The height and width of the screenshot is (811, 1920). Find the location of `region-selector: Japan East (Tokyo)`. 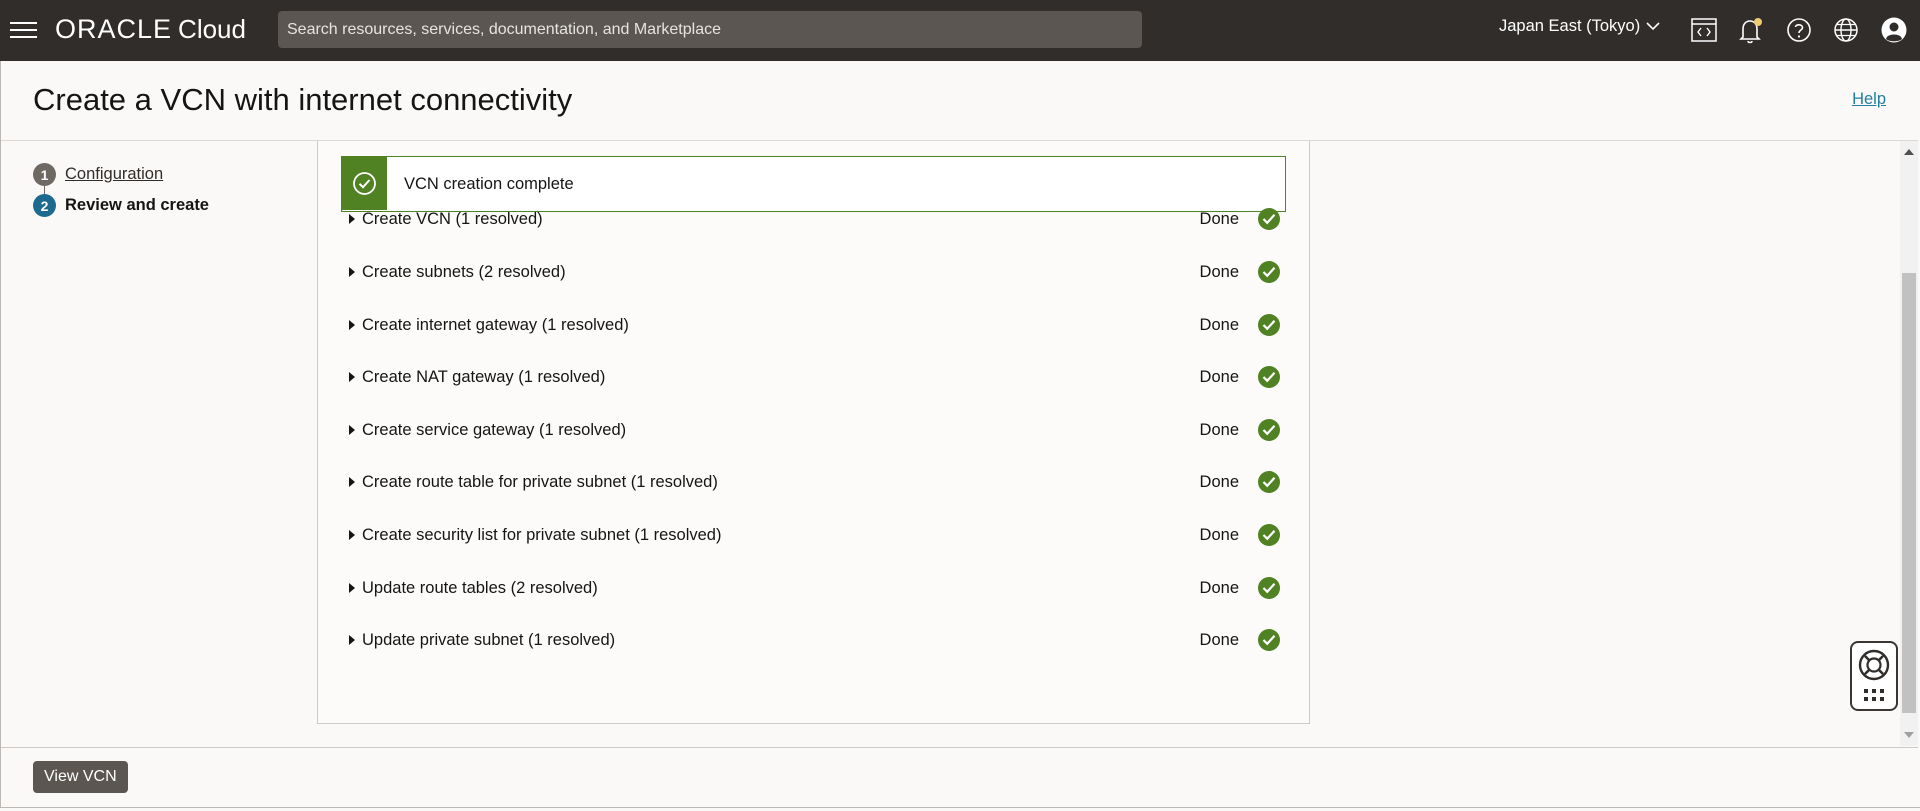

region-selector: Japan East (Tokyo) is located at coordinates (1579, 26).